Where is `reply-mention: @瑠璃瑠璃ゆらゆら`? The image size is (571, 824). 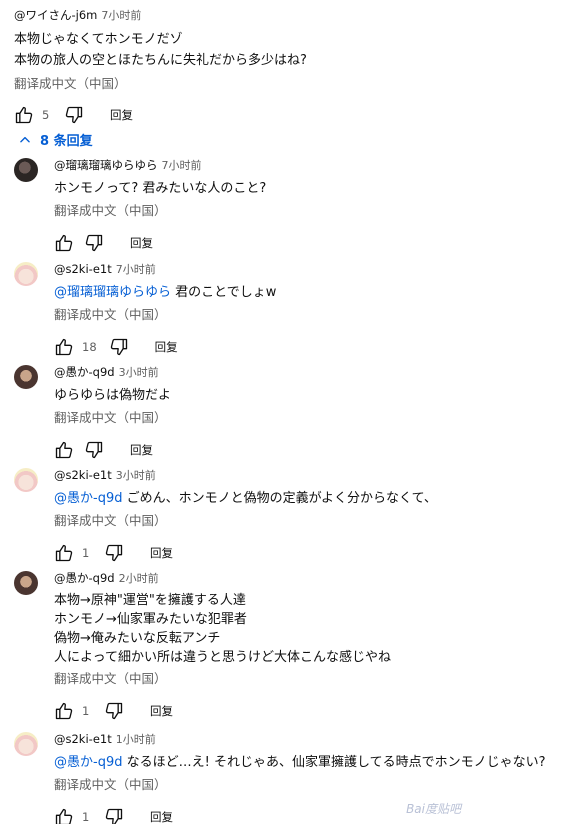 reply-mention: @瑠璃瑠璃ゆらゆら is located at coordinates (112, 292).